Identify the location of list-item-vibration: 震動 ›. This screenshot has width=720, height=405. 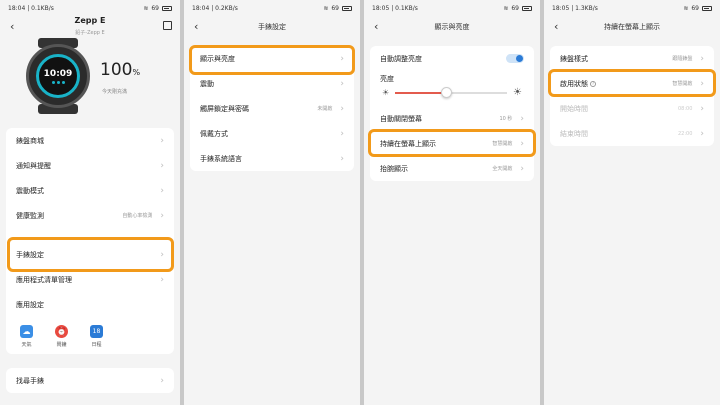
(272, 83).